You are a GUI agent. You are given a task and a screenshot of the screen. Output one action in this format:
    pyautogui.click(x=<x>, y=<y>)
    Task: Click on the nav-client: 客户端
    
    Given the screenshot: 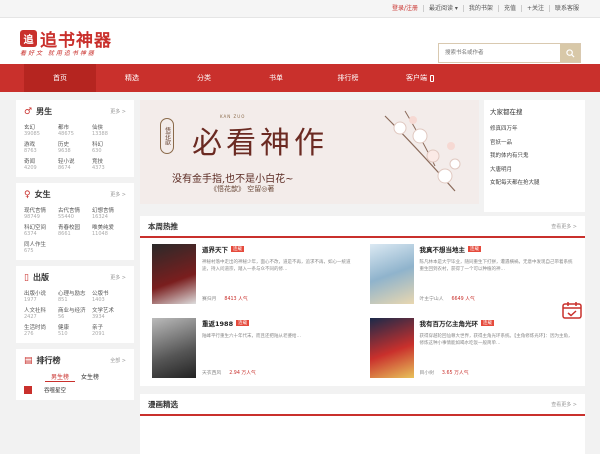 What is the action you would take?
    pyautogui.click(x=420, y=78)
    